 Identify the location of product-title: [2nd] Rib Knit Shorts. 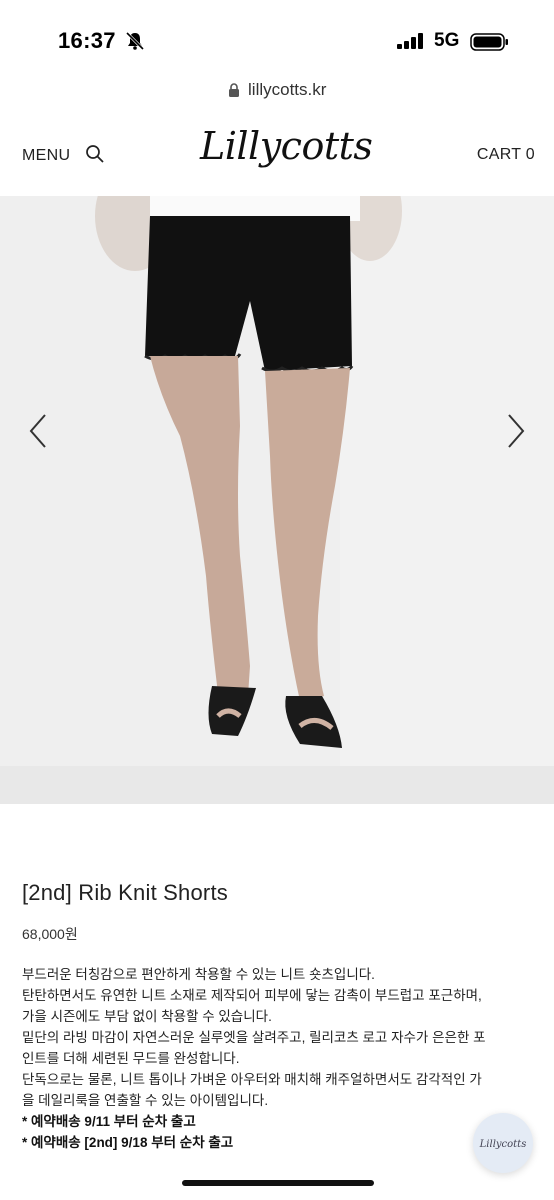
(125, 892).